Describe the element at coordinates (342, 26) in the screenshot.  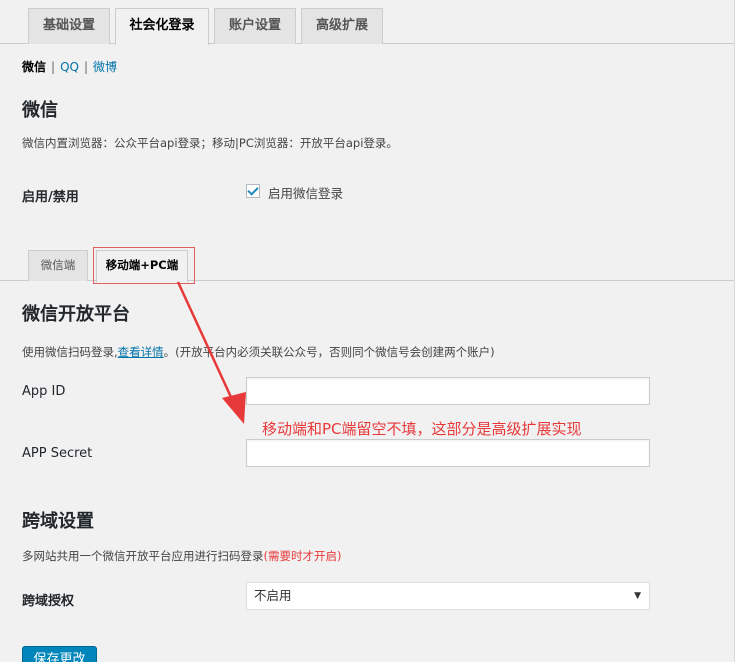
I see `tab-advanced-extensions: 高级扩展` at that location.